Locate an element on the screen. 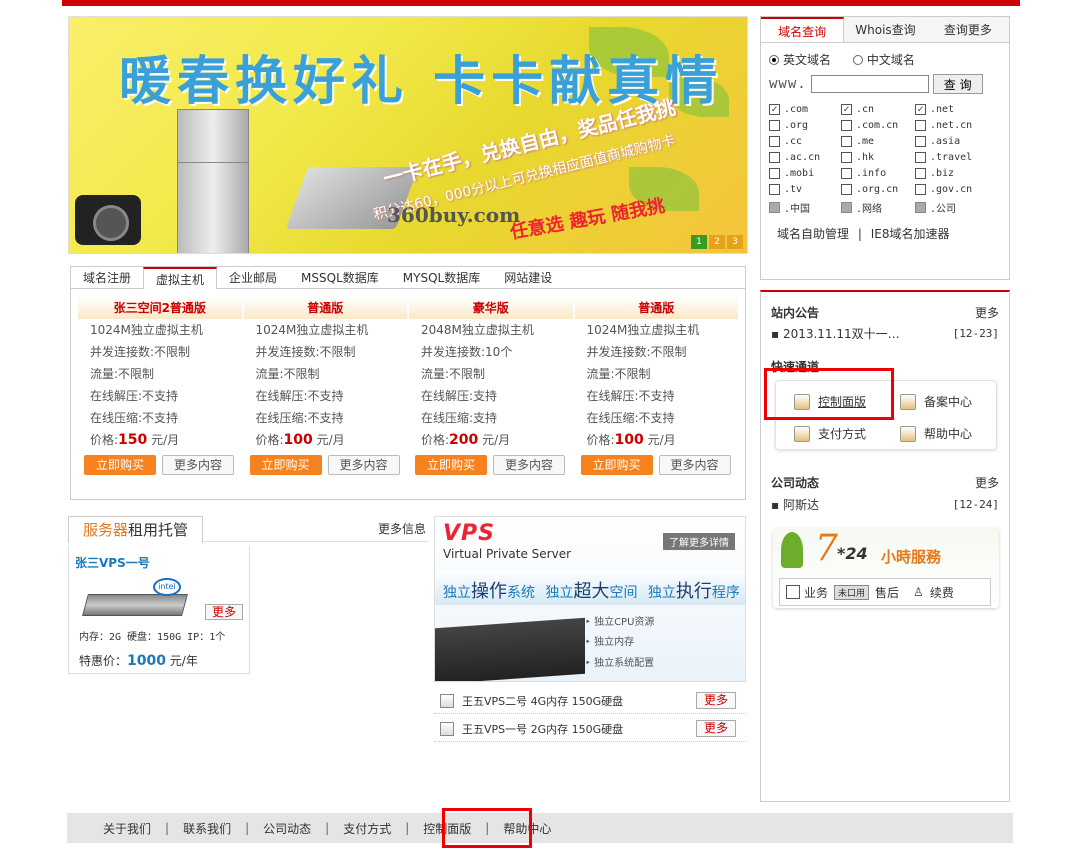 The image size is (1077, 851). vps-item-name: 王五VPS二号 4G内存 150G硬盘 is located at coordinates (542, 701).